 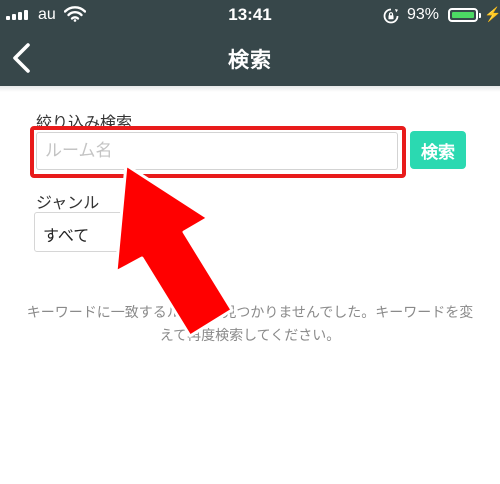 What do you see at coordinates (391, 18) in the screenshot?
I see `rotation-lock-icon` at bounding box center [391, 18].